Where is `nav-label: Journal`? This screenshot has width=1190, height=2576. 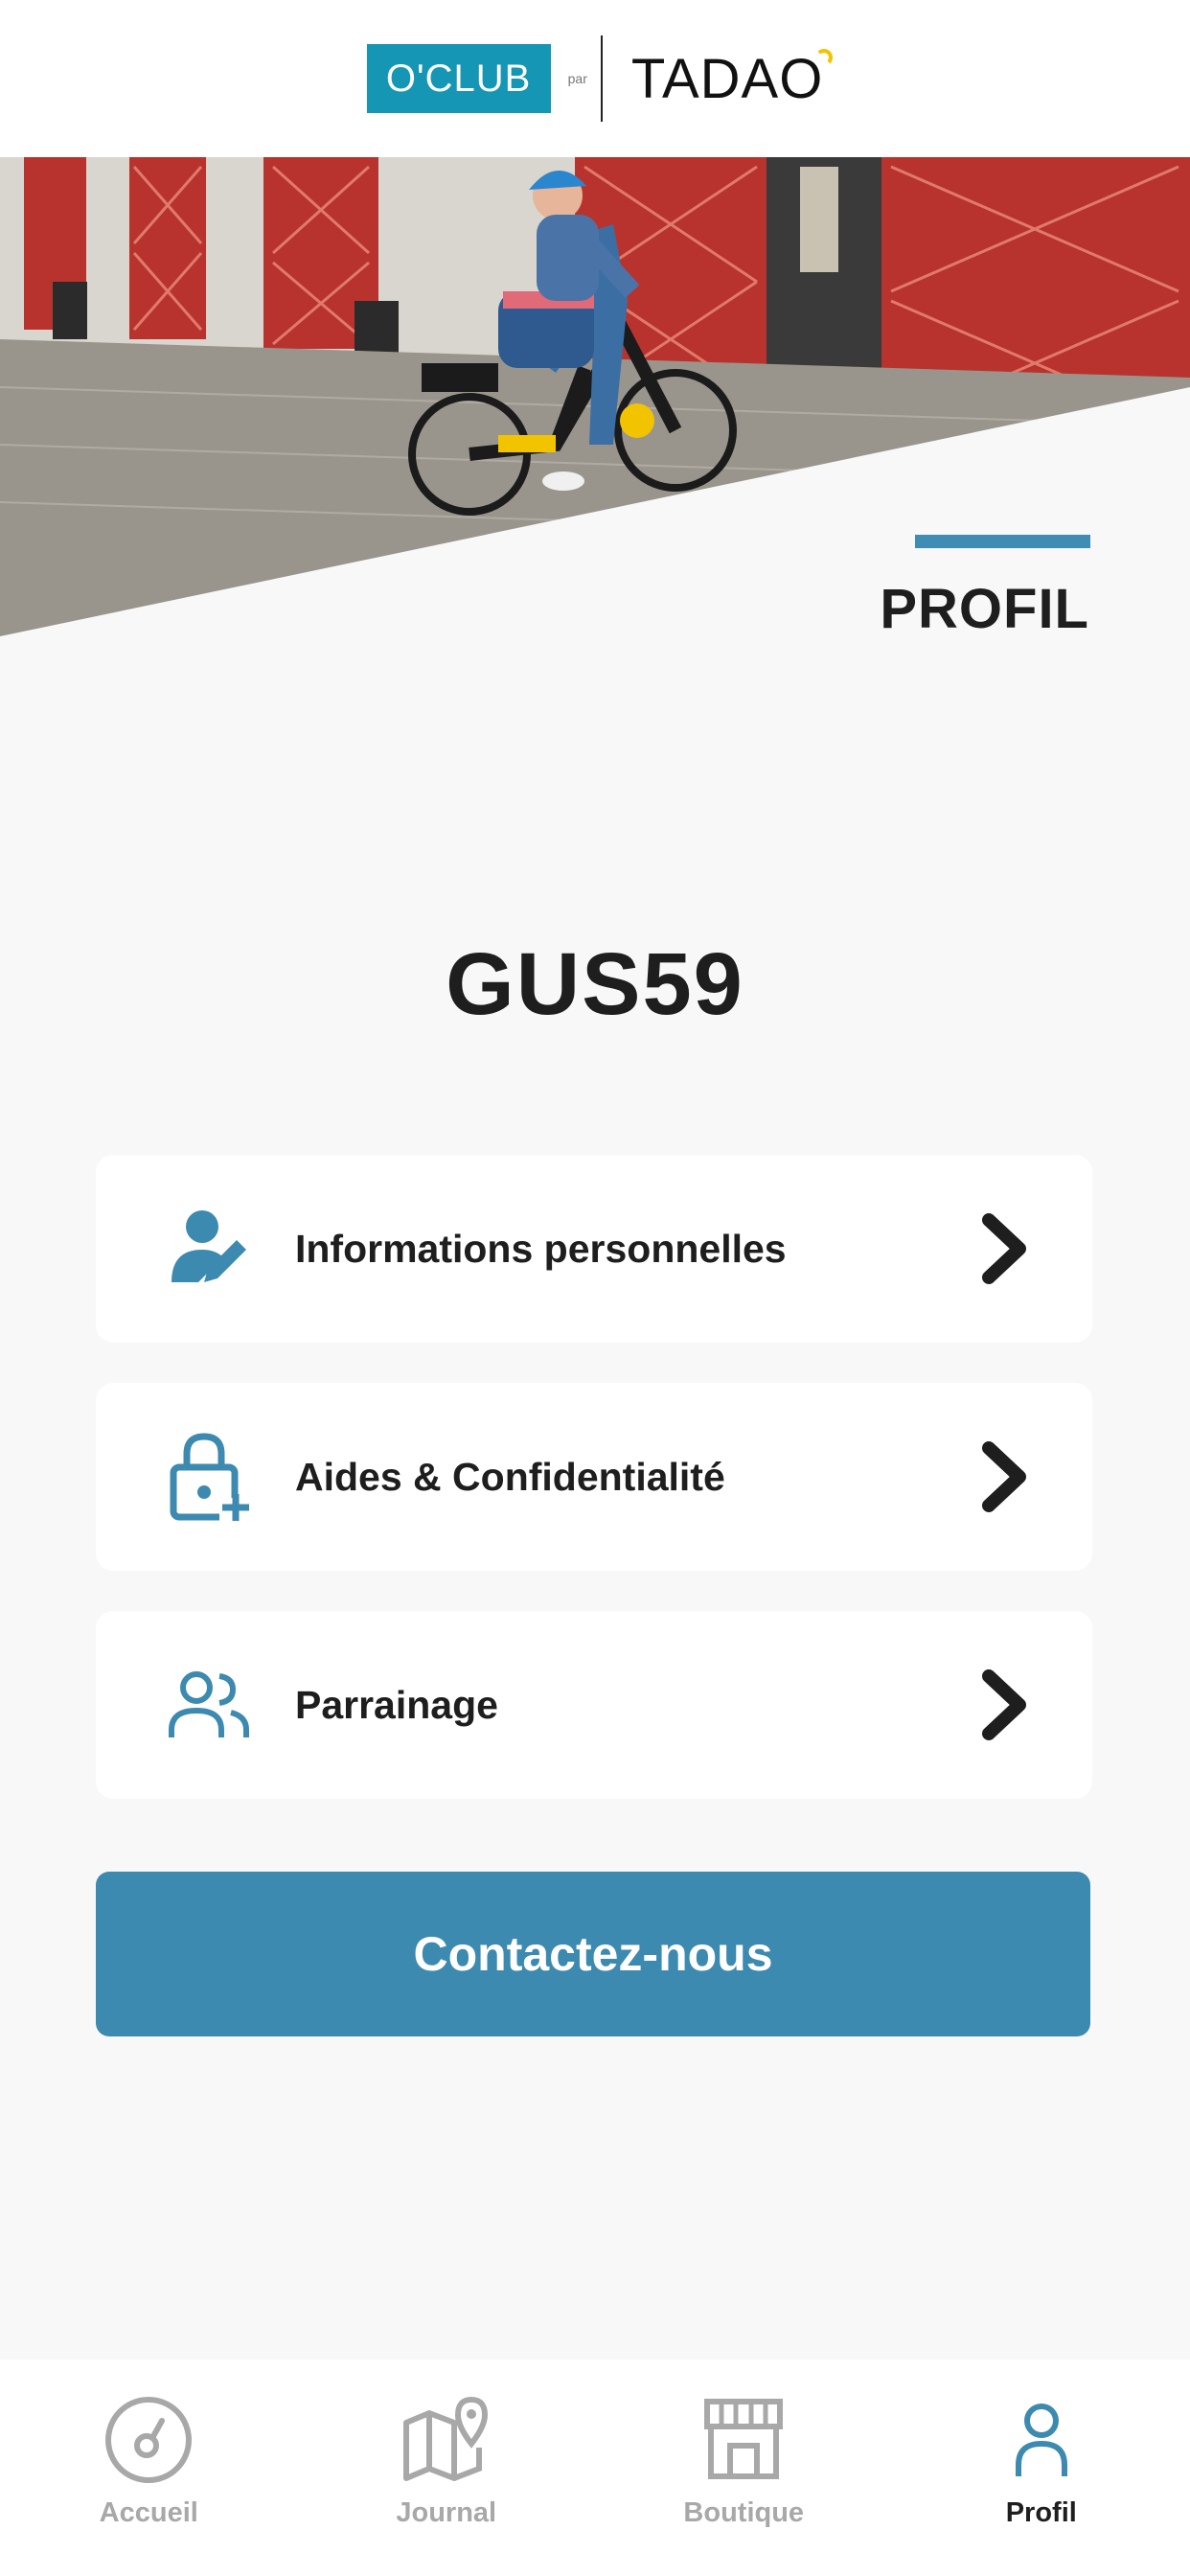
nav-label: Journal is located at coordinates (447, 2512).